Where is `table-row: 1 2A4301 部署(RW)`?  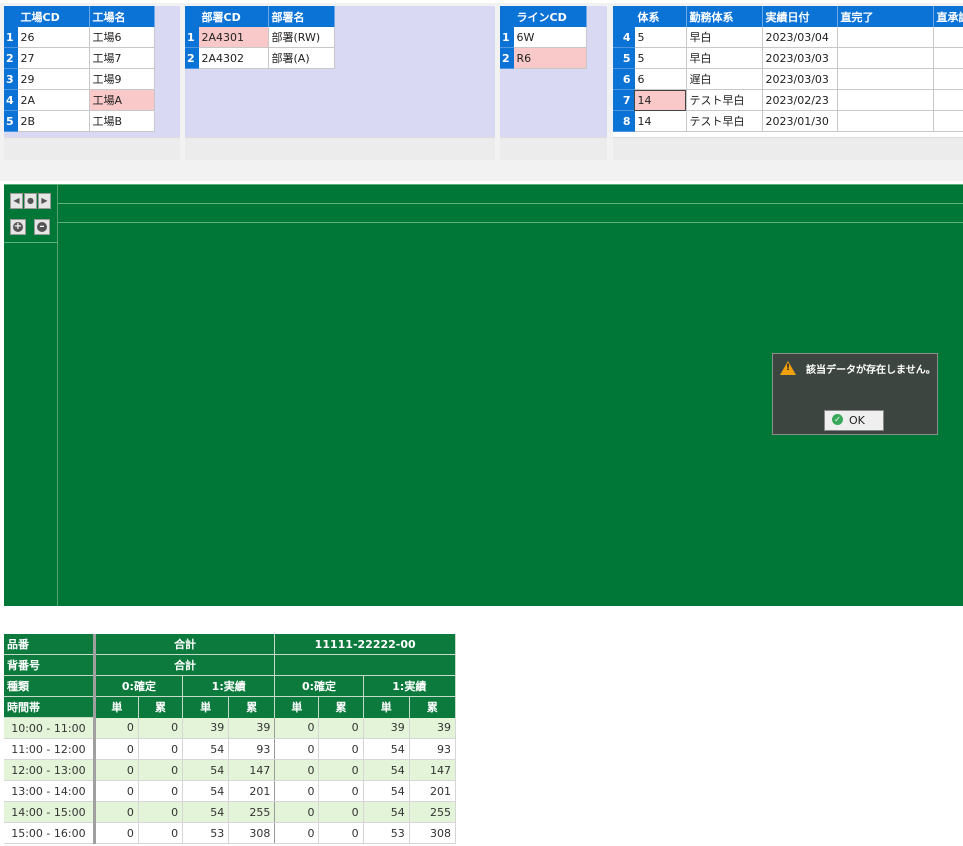
table-row: 1 2A4301 部署(RW) is located at coordinates (260, 37).